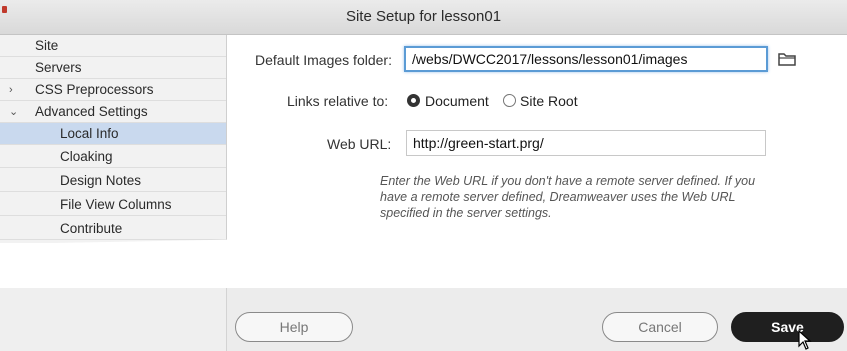 The width and height of the screenshot is (847, 351). I want to click on sidebar-item-file-view-columns: File View Columns, so click(113, 205).